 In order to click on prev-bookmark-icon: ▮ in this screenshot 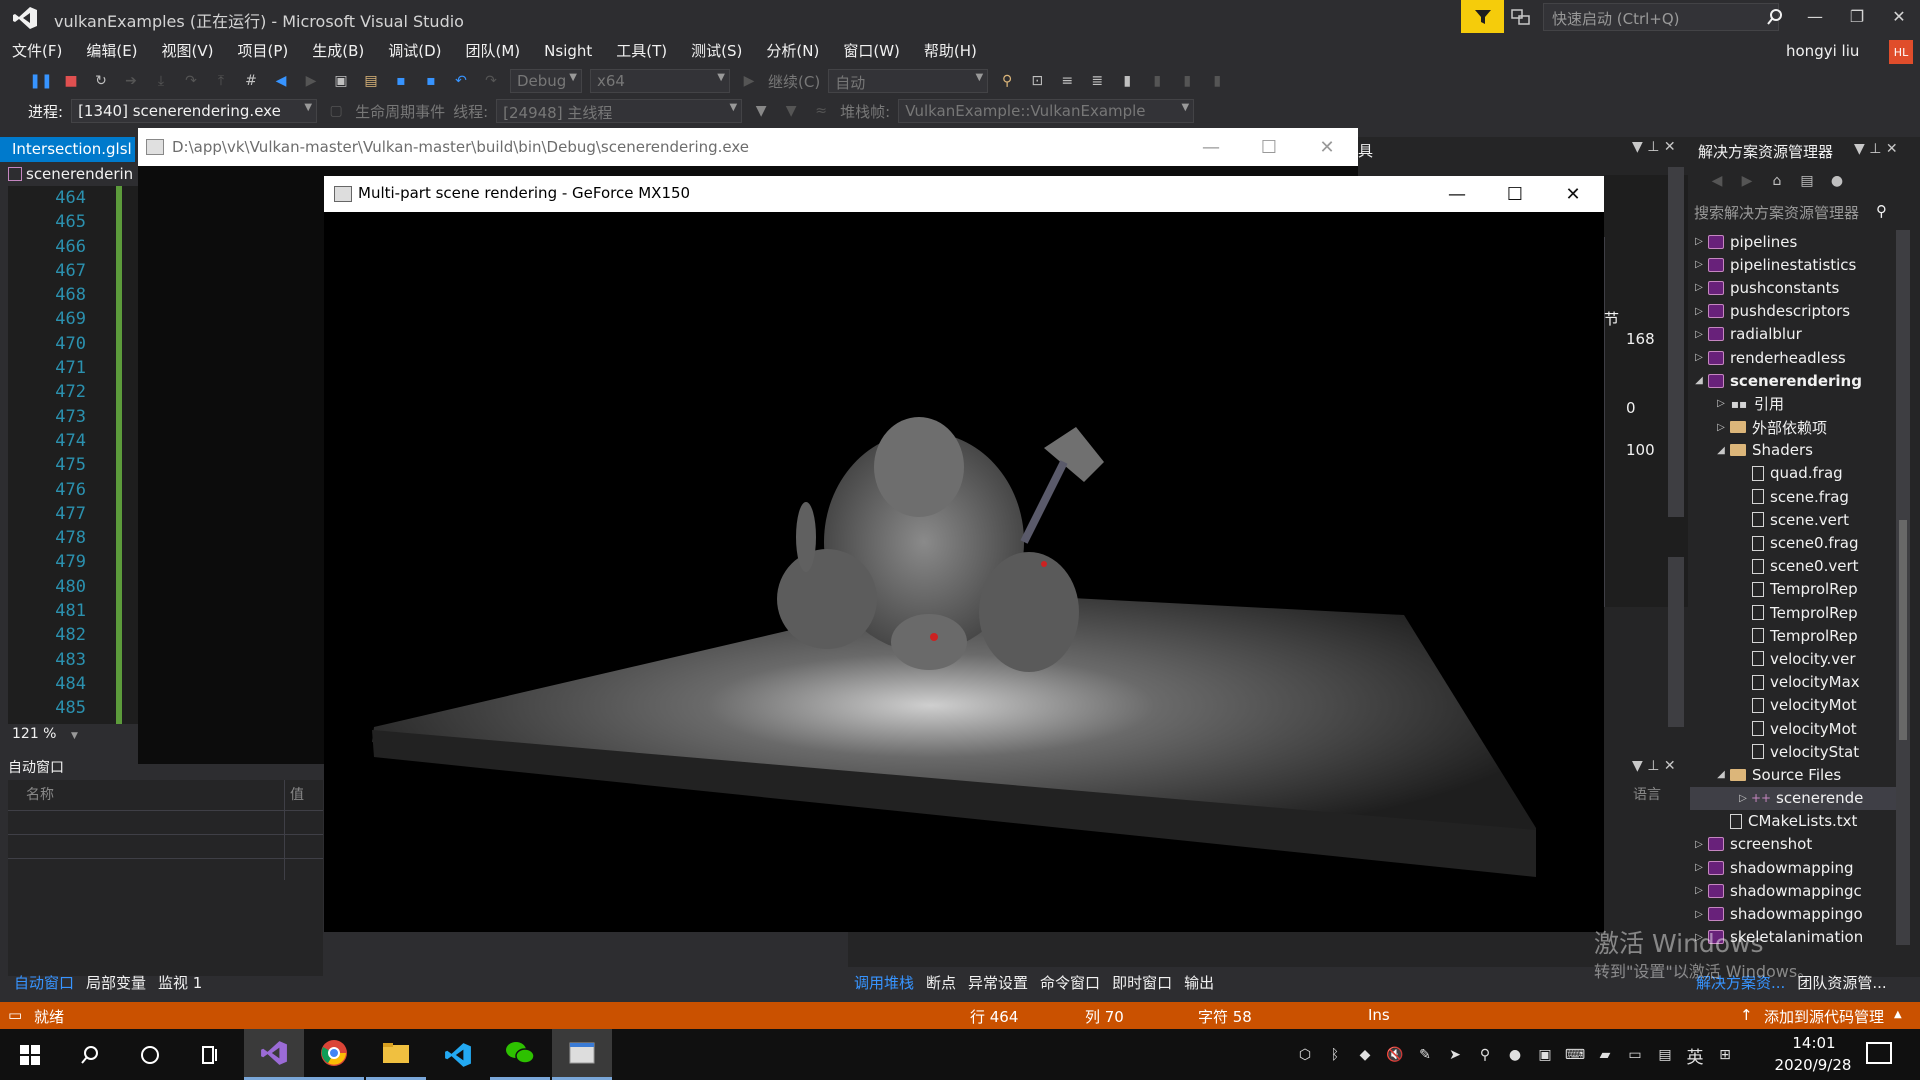, I will do `click(1157, 81)`.